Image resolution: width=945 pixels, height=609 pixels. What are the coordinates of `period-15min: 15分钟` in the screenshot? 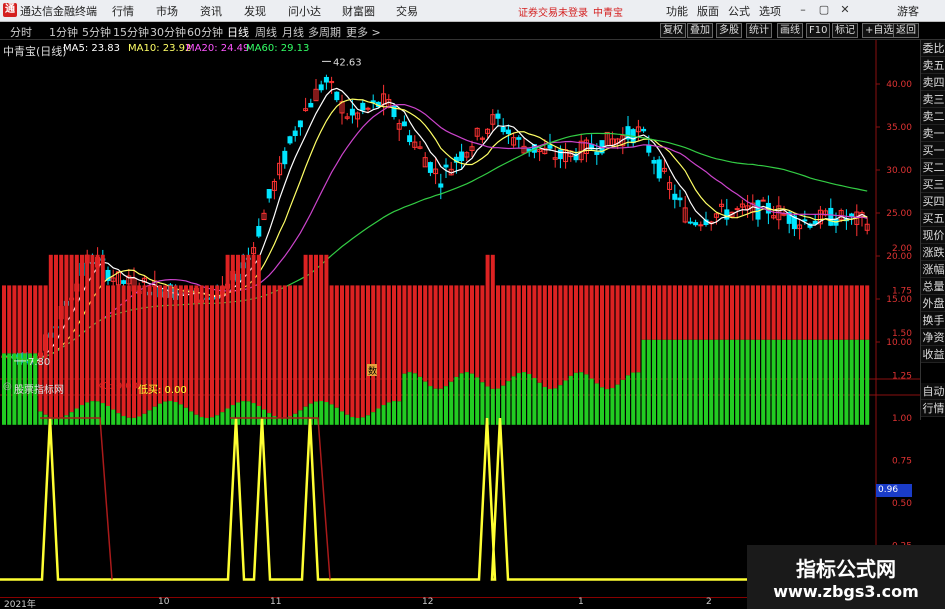 It's located at (131, 32).